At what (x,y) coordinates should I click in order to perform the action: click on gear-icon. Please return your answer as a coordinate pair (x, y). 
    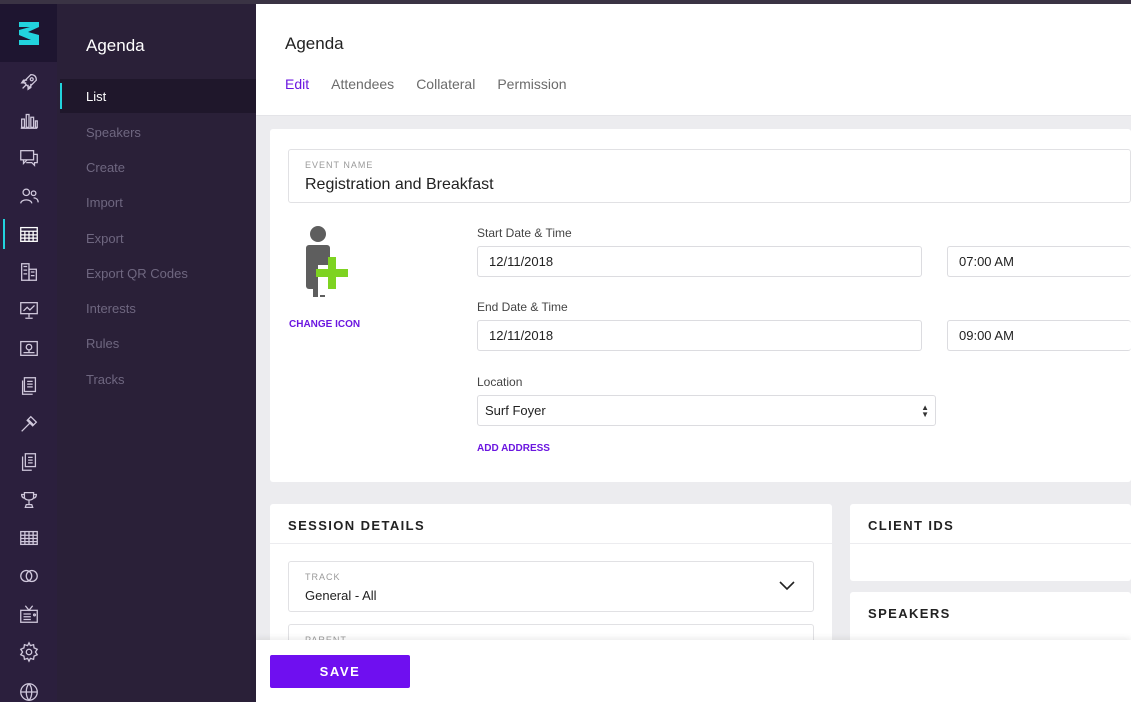
    Looking at the image, I should click on (28, 652).